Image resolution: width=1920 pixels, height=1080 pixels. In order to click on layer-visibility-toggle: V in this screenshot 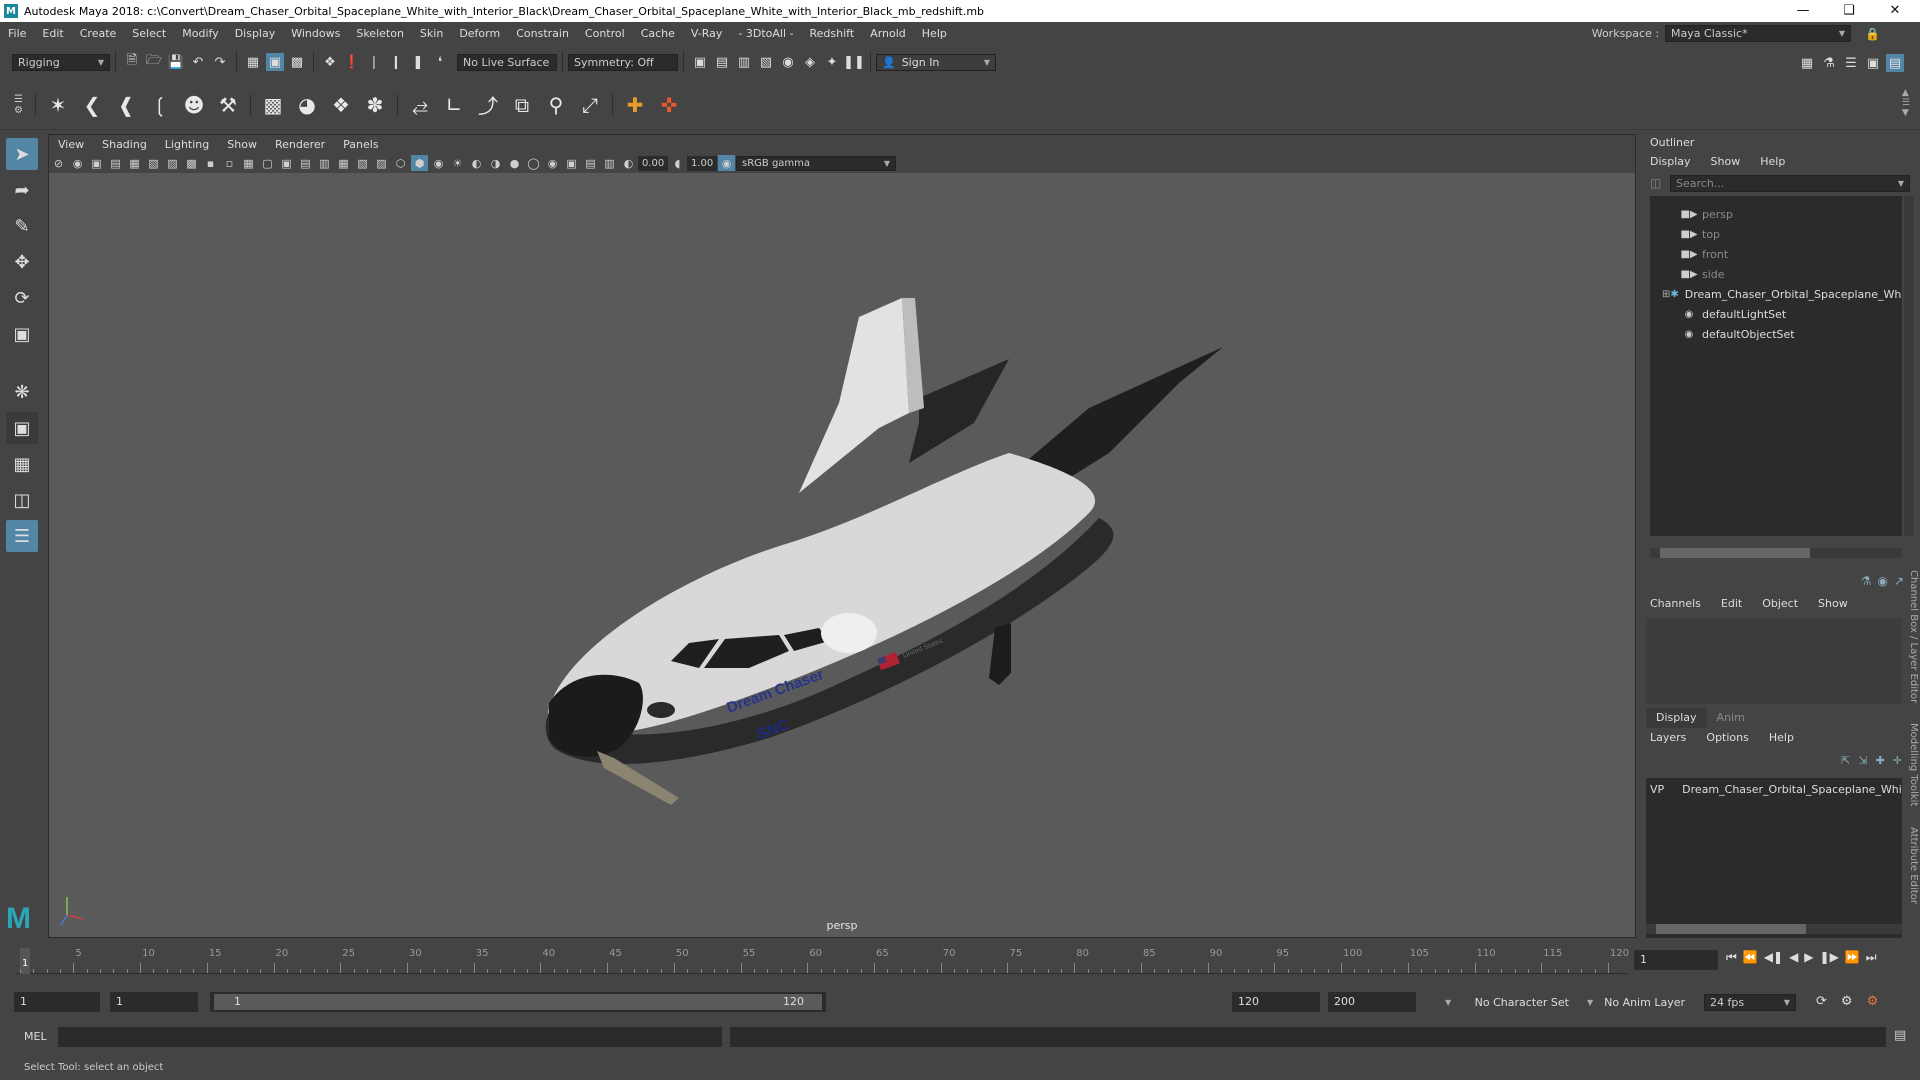, I will do `click(1654, 789)`.